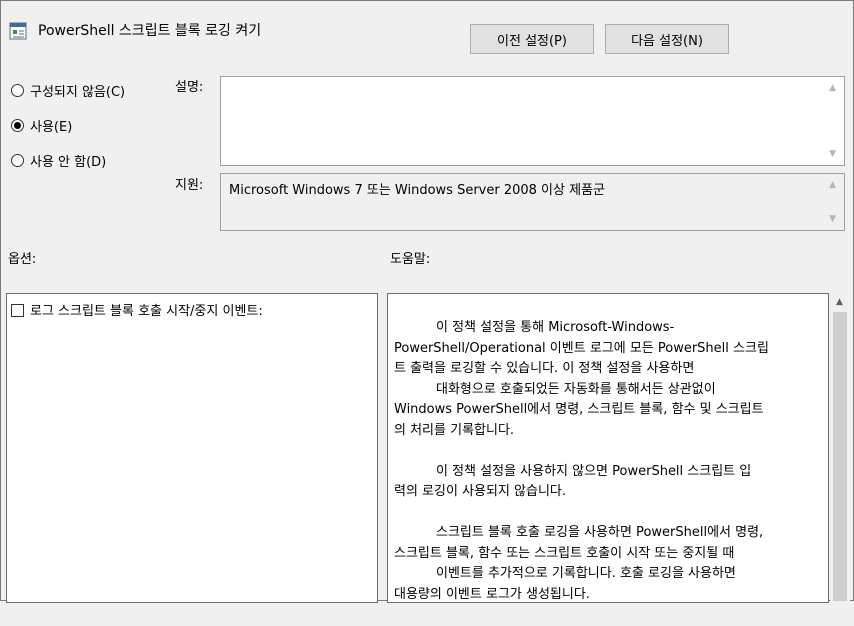 The height and width of the screenshot is (626, 854). Describe the element at coordinates (600, 532) in the screenshot. I see `help-line: 스크립트 블록 호출 로깅을 사용하면 PowerShell에서 명령,` at that location.